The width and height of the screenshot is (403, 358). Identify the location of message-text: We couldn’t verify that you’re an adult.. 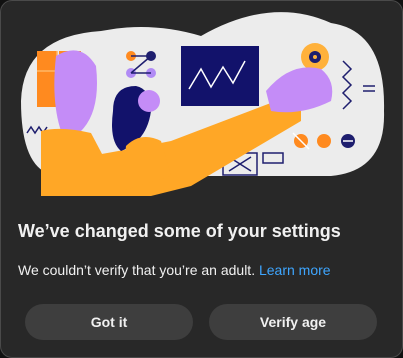
(137, 270).